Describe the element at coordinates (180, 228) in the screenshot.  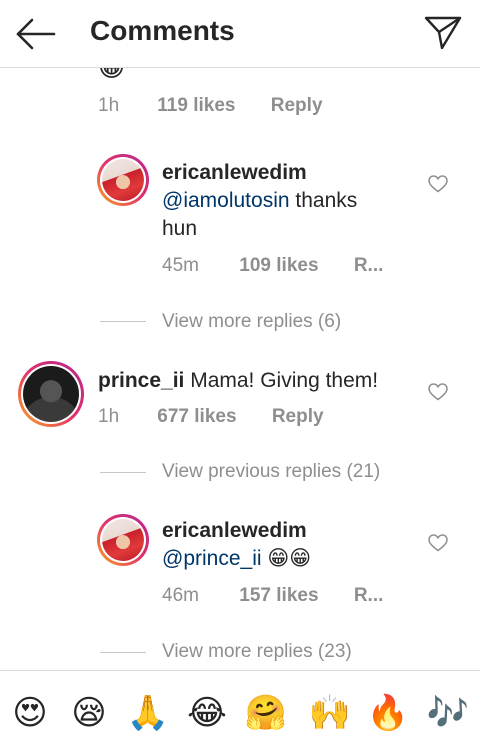
I see `comment-text-cont: hun` at that location.